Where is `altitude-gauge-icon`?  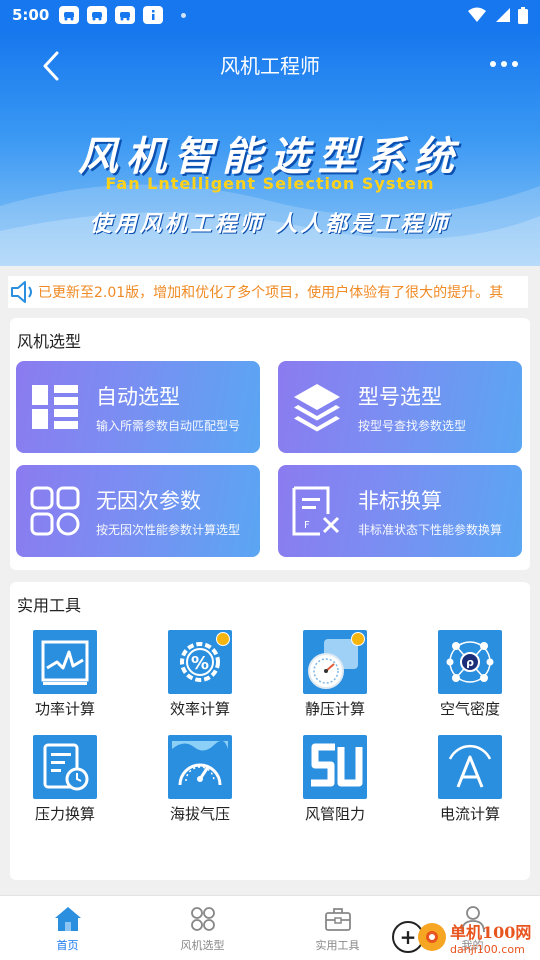 altitude-gauge-icon is located at coordinates (200, 767).